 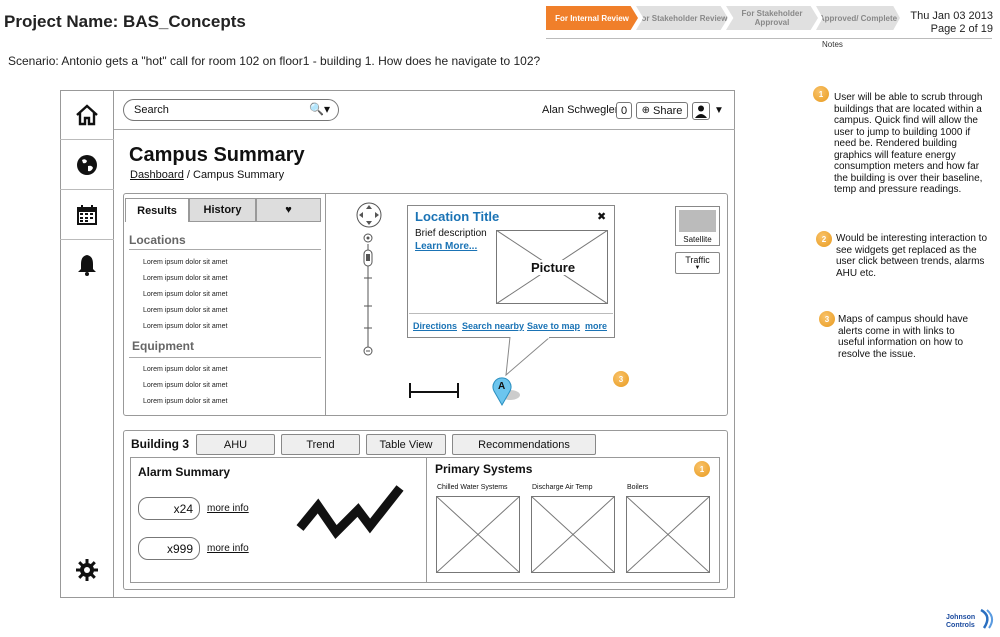 I want to click on system-label: Boilers, so click(x=638, y=487).